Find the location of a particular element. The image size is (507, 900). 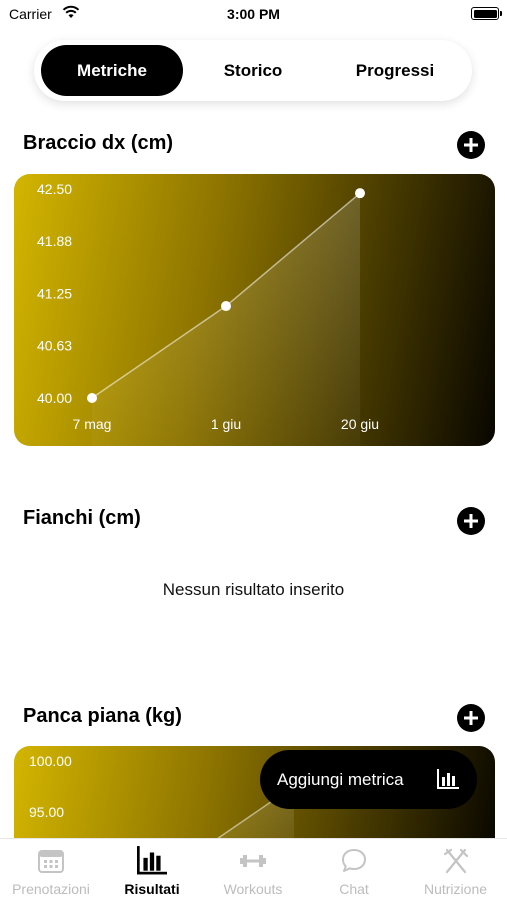

tab-storico: Storico is located at coordinates (253, 70).